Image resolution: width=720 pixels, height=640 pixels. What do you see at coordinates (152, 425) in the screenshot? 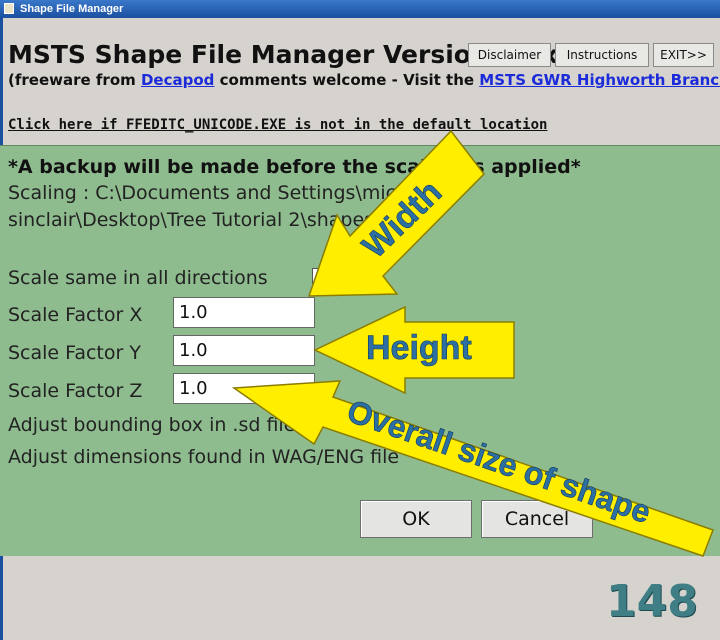
I see `adjust-bbox-label: Adjust bounding box in .sd file` at bounding box center [152, 425].